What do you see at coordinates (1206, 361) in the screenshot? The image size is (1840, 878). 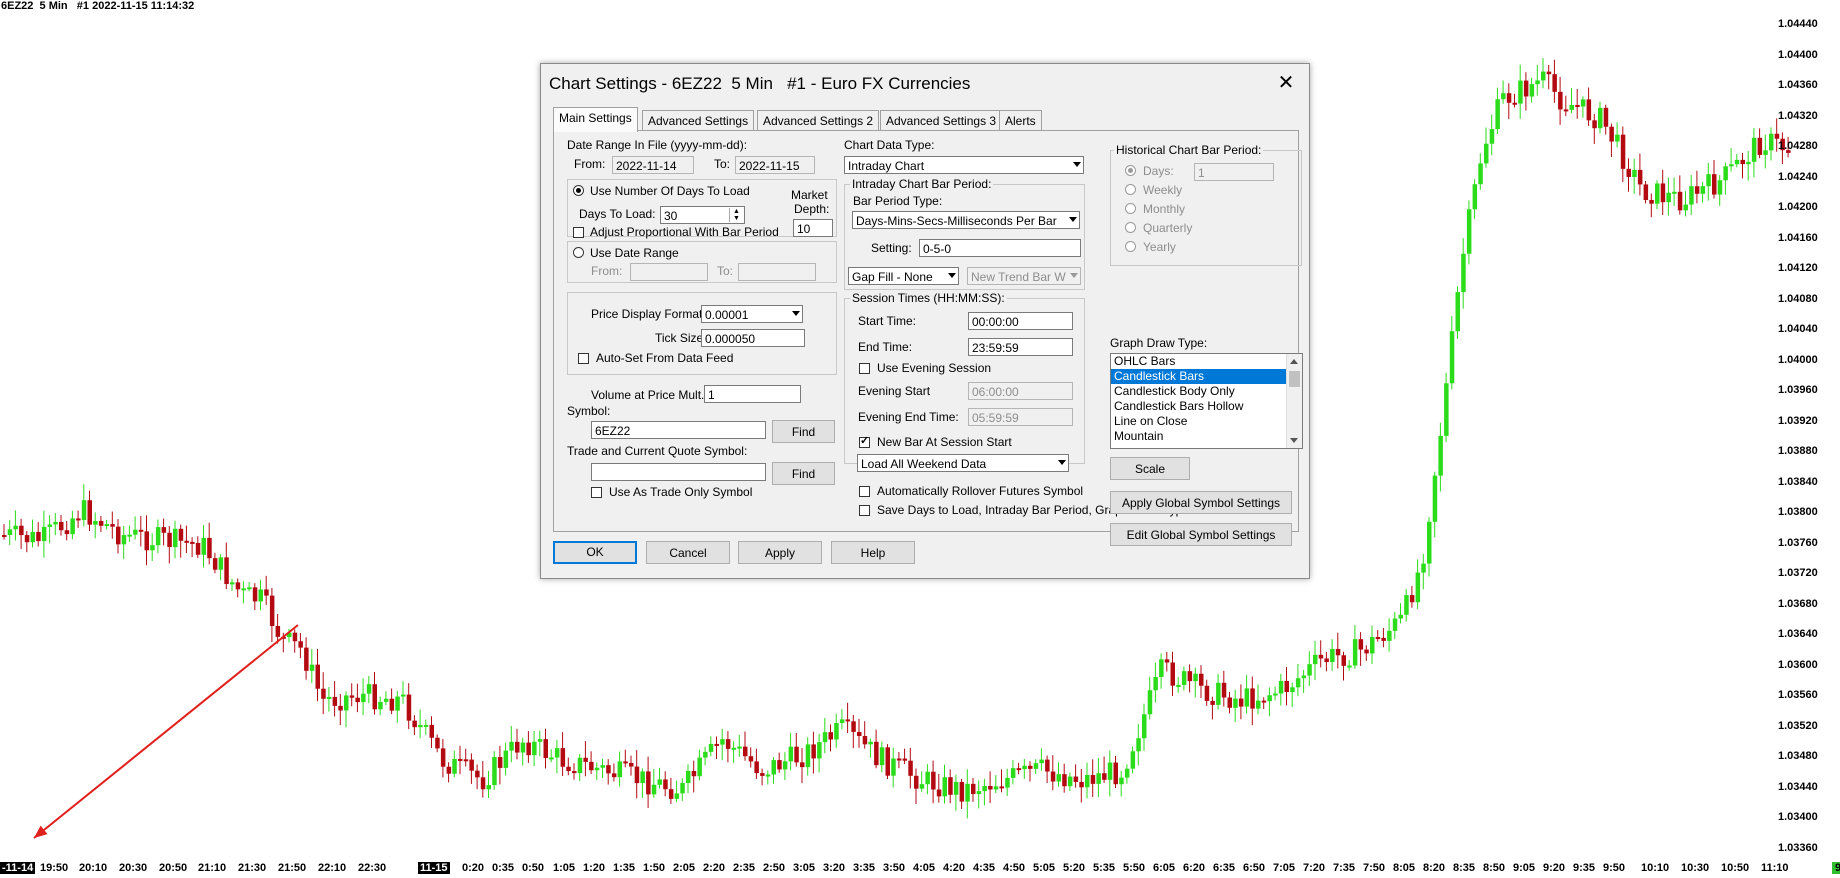 I see `list-item: OHLC Bars` at bounding box center [1206, 361].